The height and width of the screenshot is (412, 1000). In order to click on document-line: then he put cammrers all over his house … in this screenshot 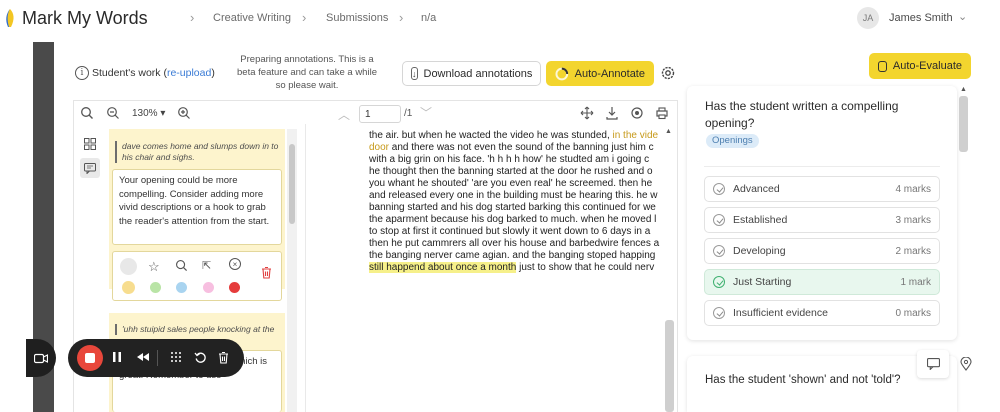, I will do `click(514, 243)`.